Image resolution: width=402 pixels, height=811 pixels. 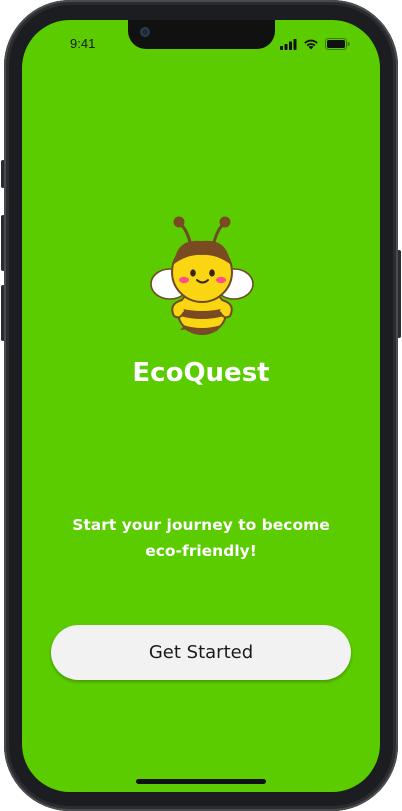 What do you see at coordinates (221, 280) in the screenshot?
I see `bee-right-cheek` at bounding box center [221, 280].